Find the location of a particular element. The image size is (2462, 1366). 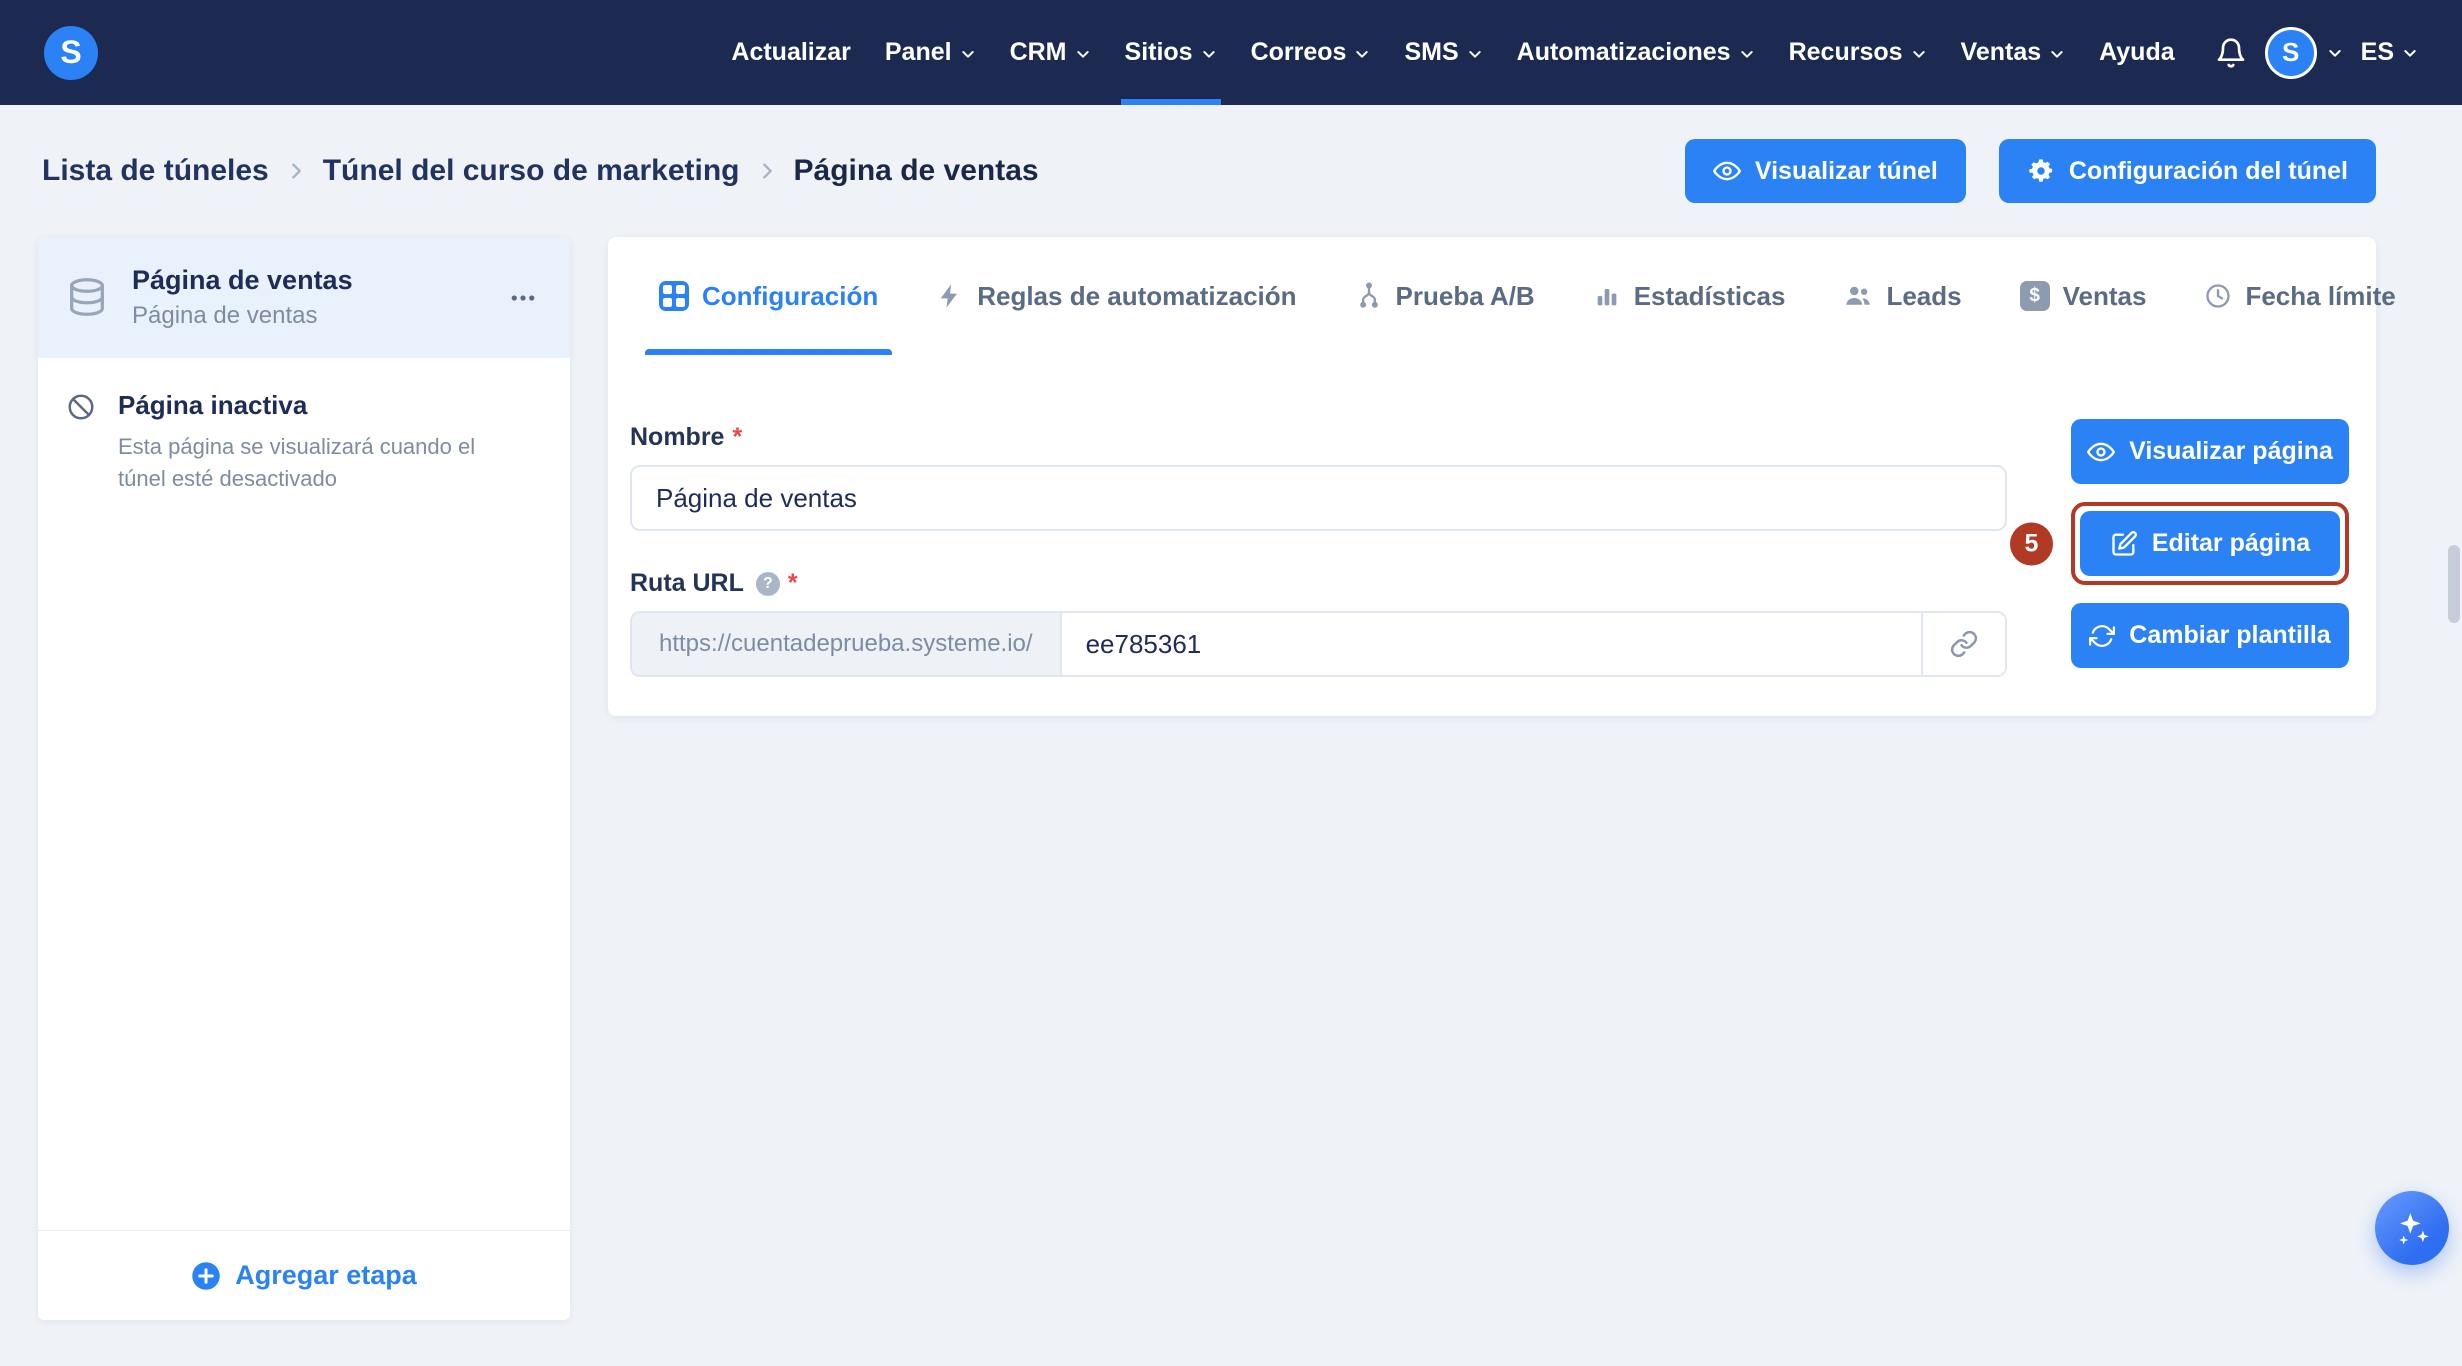

logo-letter: S is located at coordinates (71, 52).